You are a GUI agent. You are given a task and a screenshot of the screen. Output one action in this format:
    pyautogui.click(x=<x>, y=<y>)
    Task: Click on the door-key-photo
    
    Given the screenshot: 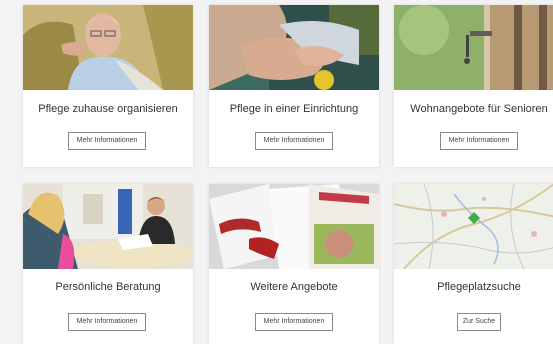 What is the action you would take?
    pyautogui.click(x=473, y=47)
    